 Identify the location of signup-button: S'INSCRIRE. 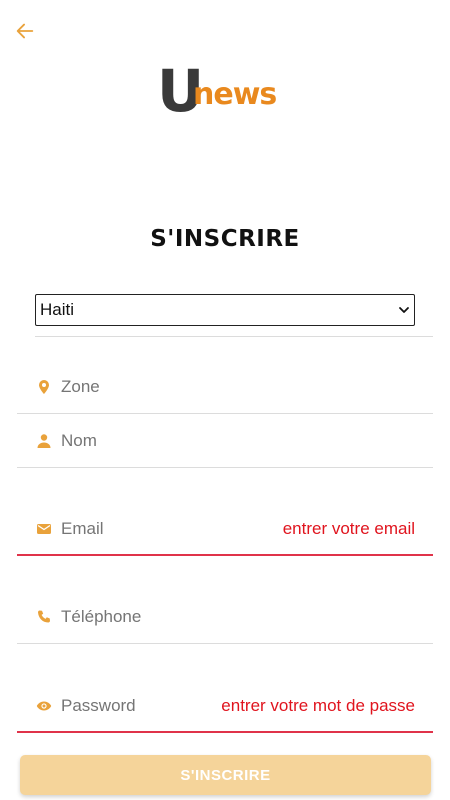
(225, 775).